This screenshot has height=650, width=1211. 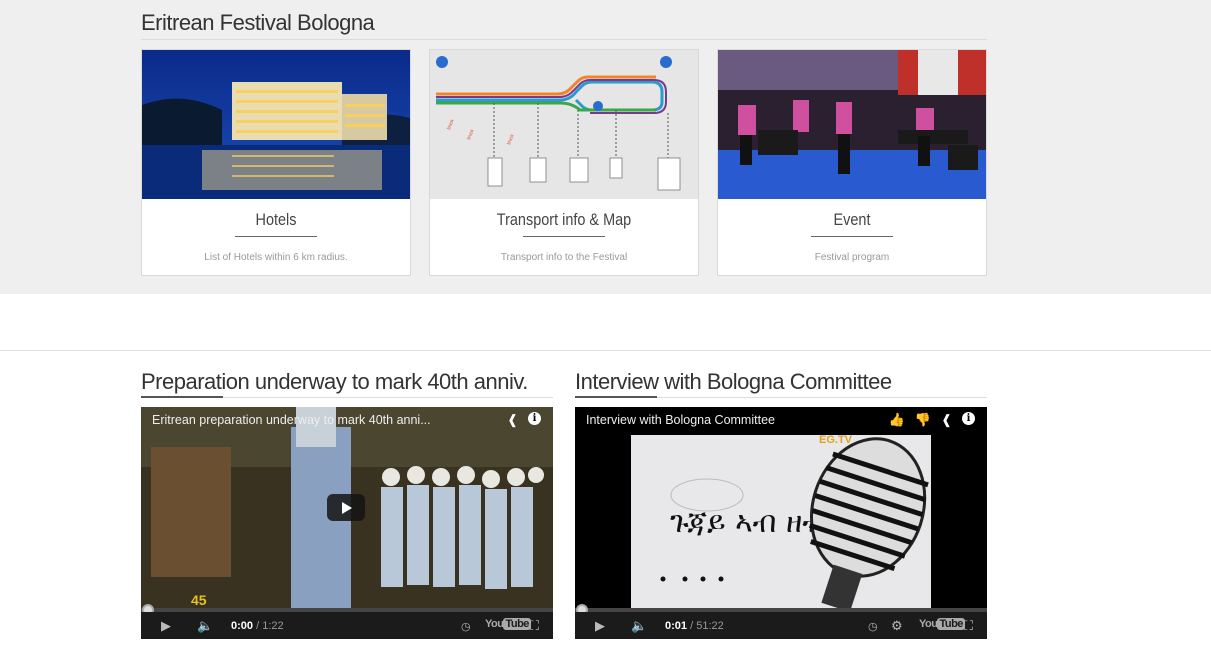 What do you see at coordinates (564, 257) in the screenshot?
I see `transport-card-desc: Transport info to the Festival` at bounding box center [564, 257].